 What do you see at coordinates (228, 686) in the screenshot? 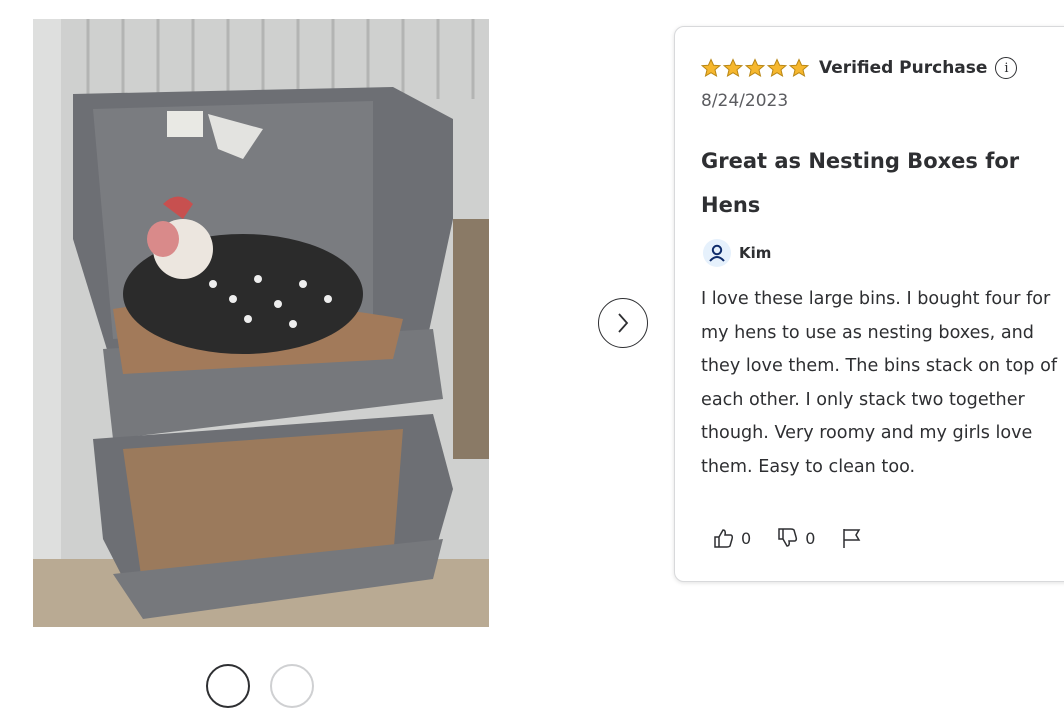
I see `carousel-dot-active` at bounding box center [228, 686].